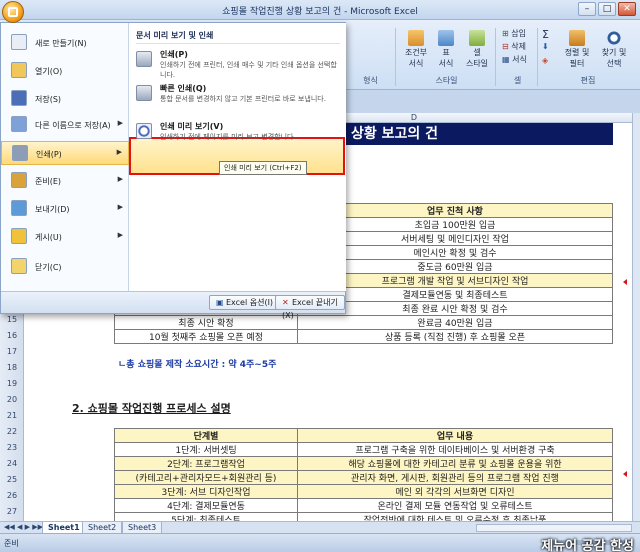 This screenshot has width=640, height=552. Describe the element at coordinates (588, 80) in the screenshot. I see `ribbon-group-label: 편집` at that location.